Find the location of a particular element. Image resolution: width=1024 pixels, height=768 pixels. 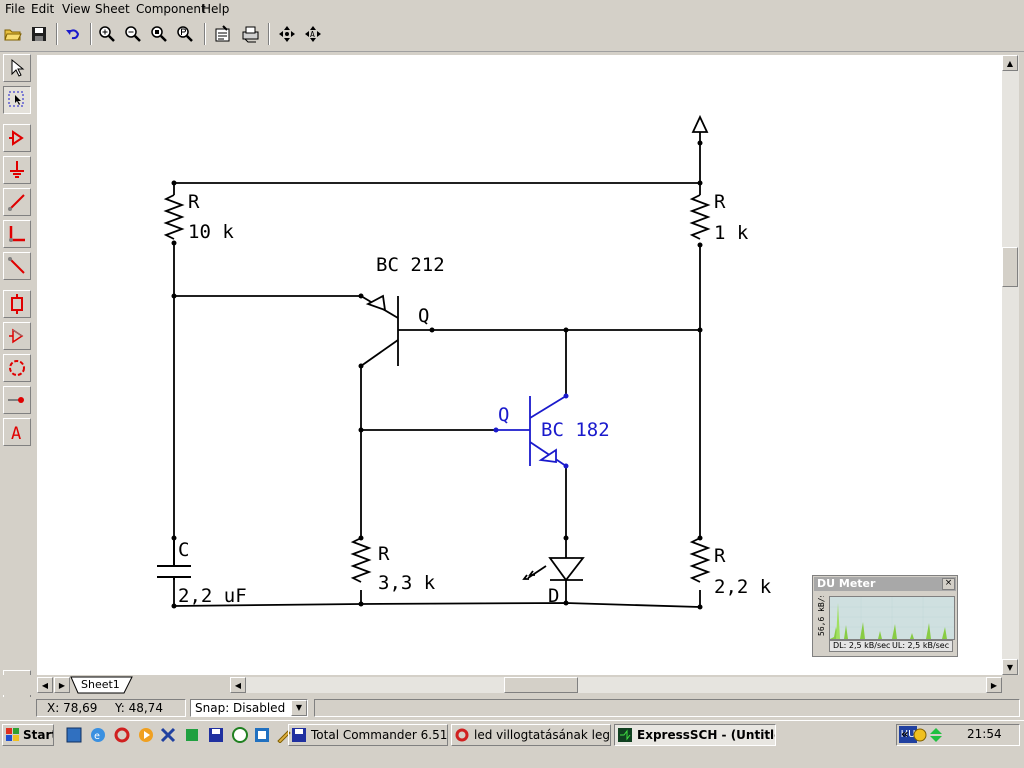

d1-label: D is located at coordinates (553, 596).